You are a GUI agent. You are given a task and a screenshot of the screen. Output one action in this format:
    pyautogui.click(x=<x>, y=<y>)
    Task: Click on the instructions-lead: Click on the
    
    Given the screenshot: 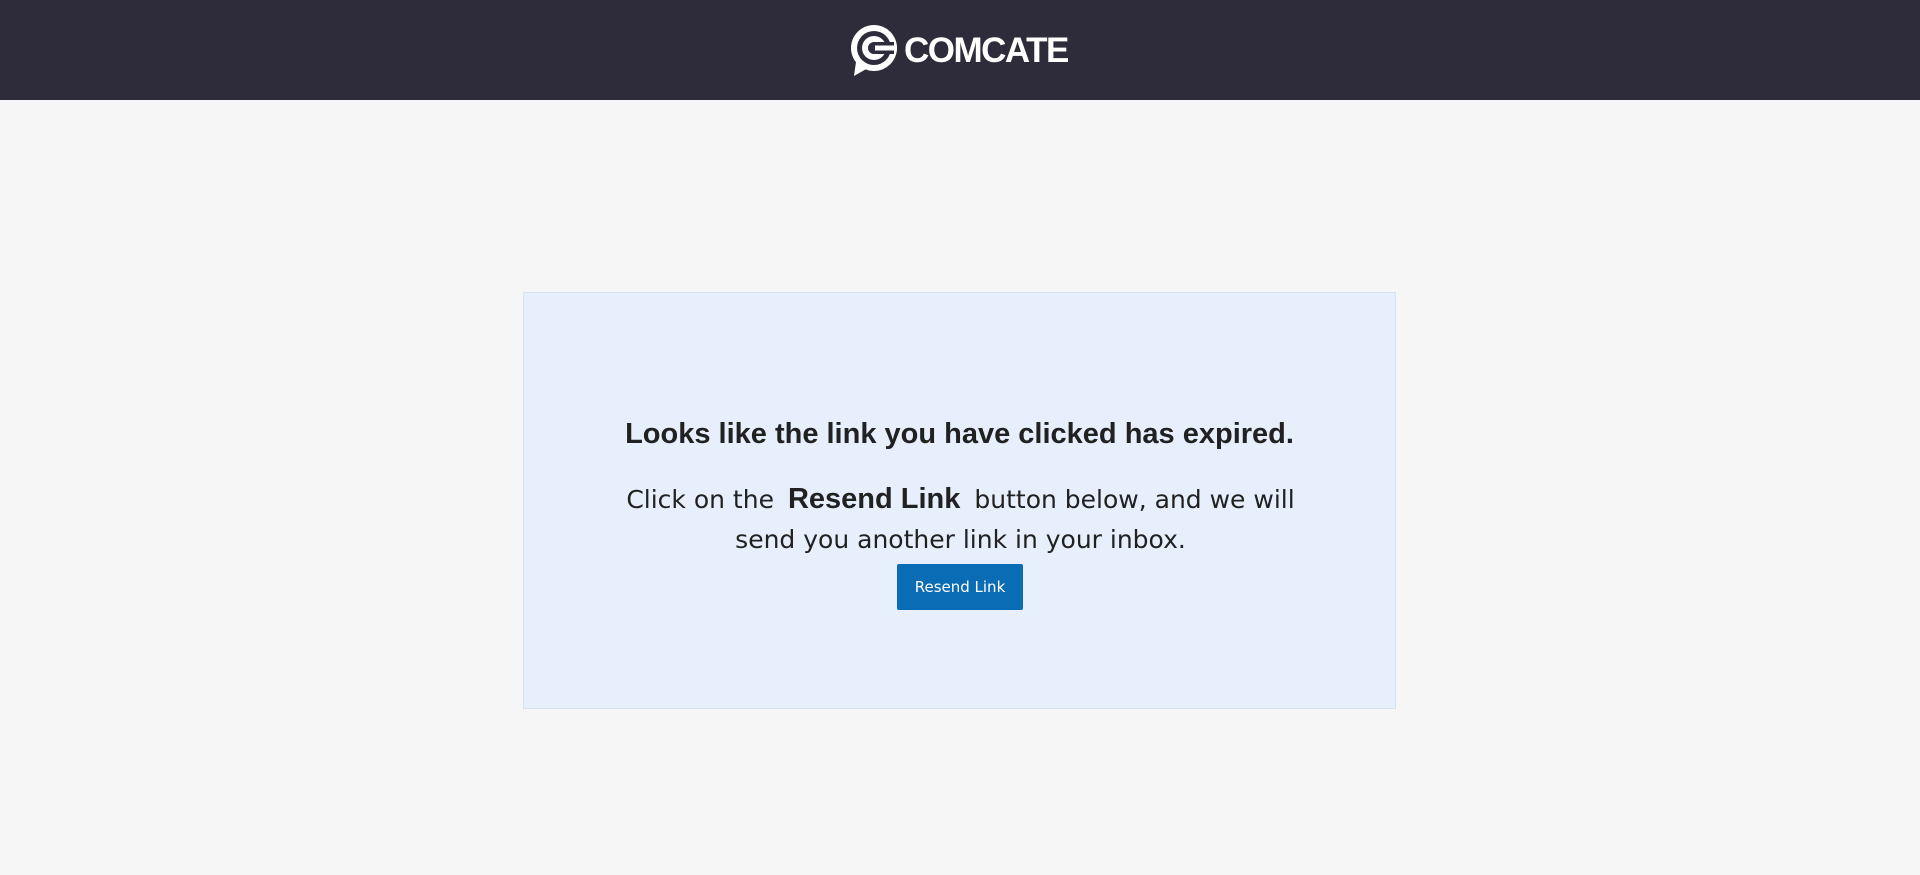 What is the action you would take?
    pyautogui.click(x=700, y=499)
    